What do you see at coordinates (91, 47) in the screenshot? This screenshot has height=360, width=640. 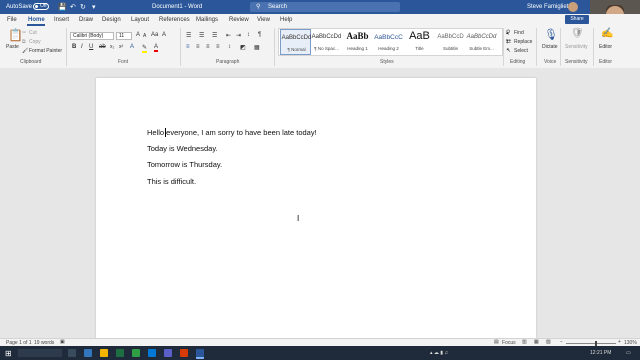 I see `underline-icon: U` at bounding box center [91, 47].